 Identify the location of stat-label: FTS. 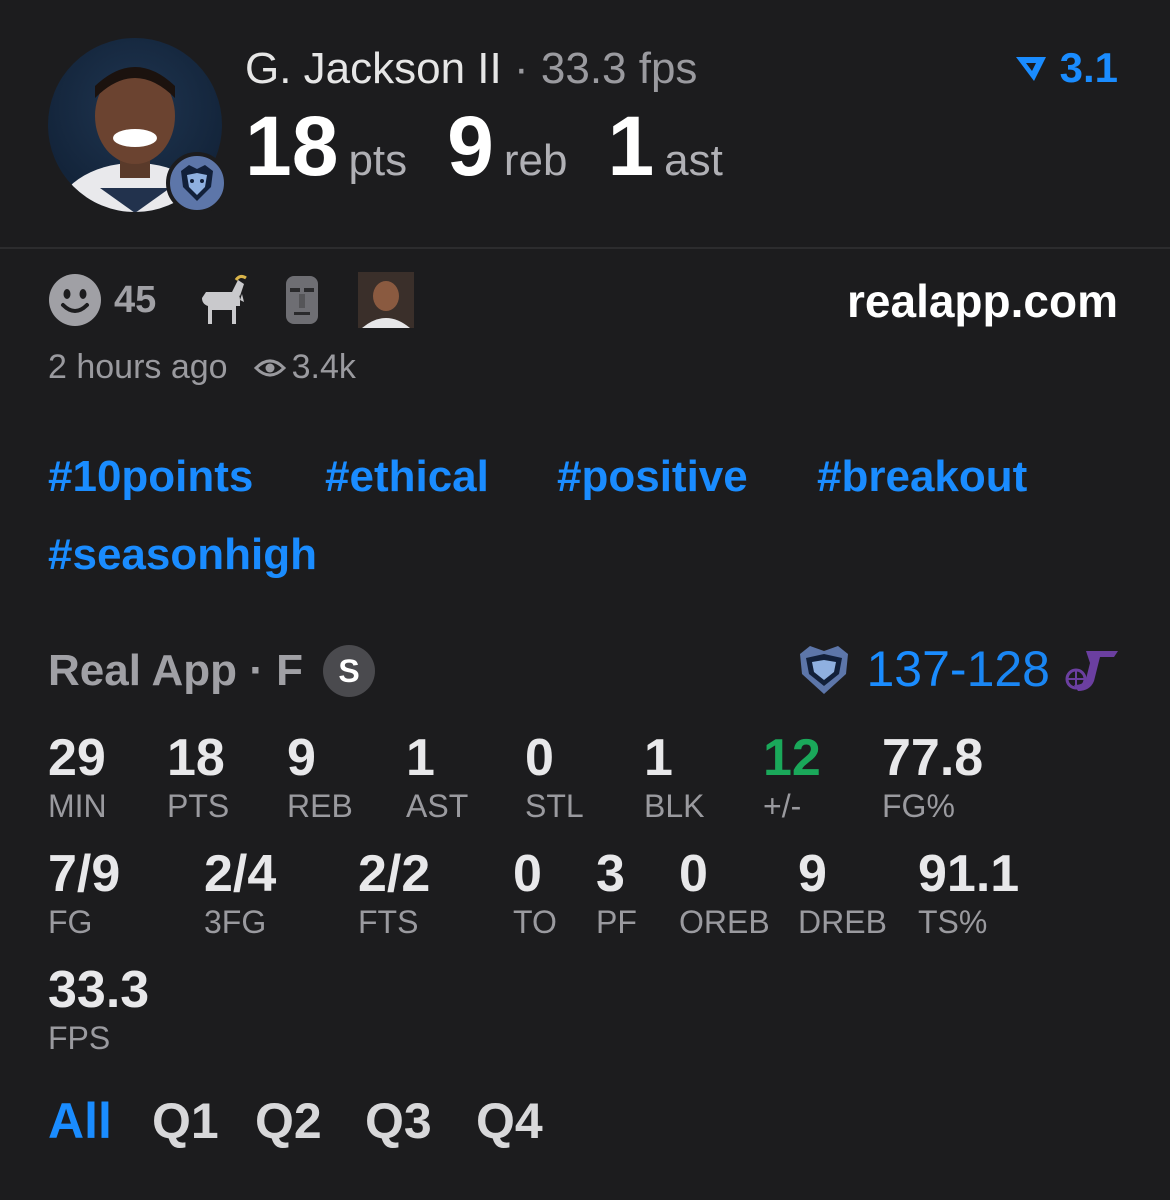
(388, 922).